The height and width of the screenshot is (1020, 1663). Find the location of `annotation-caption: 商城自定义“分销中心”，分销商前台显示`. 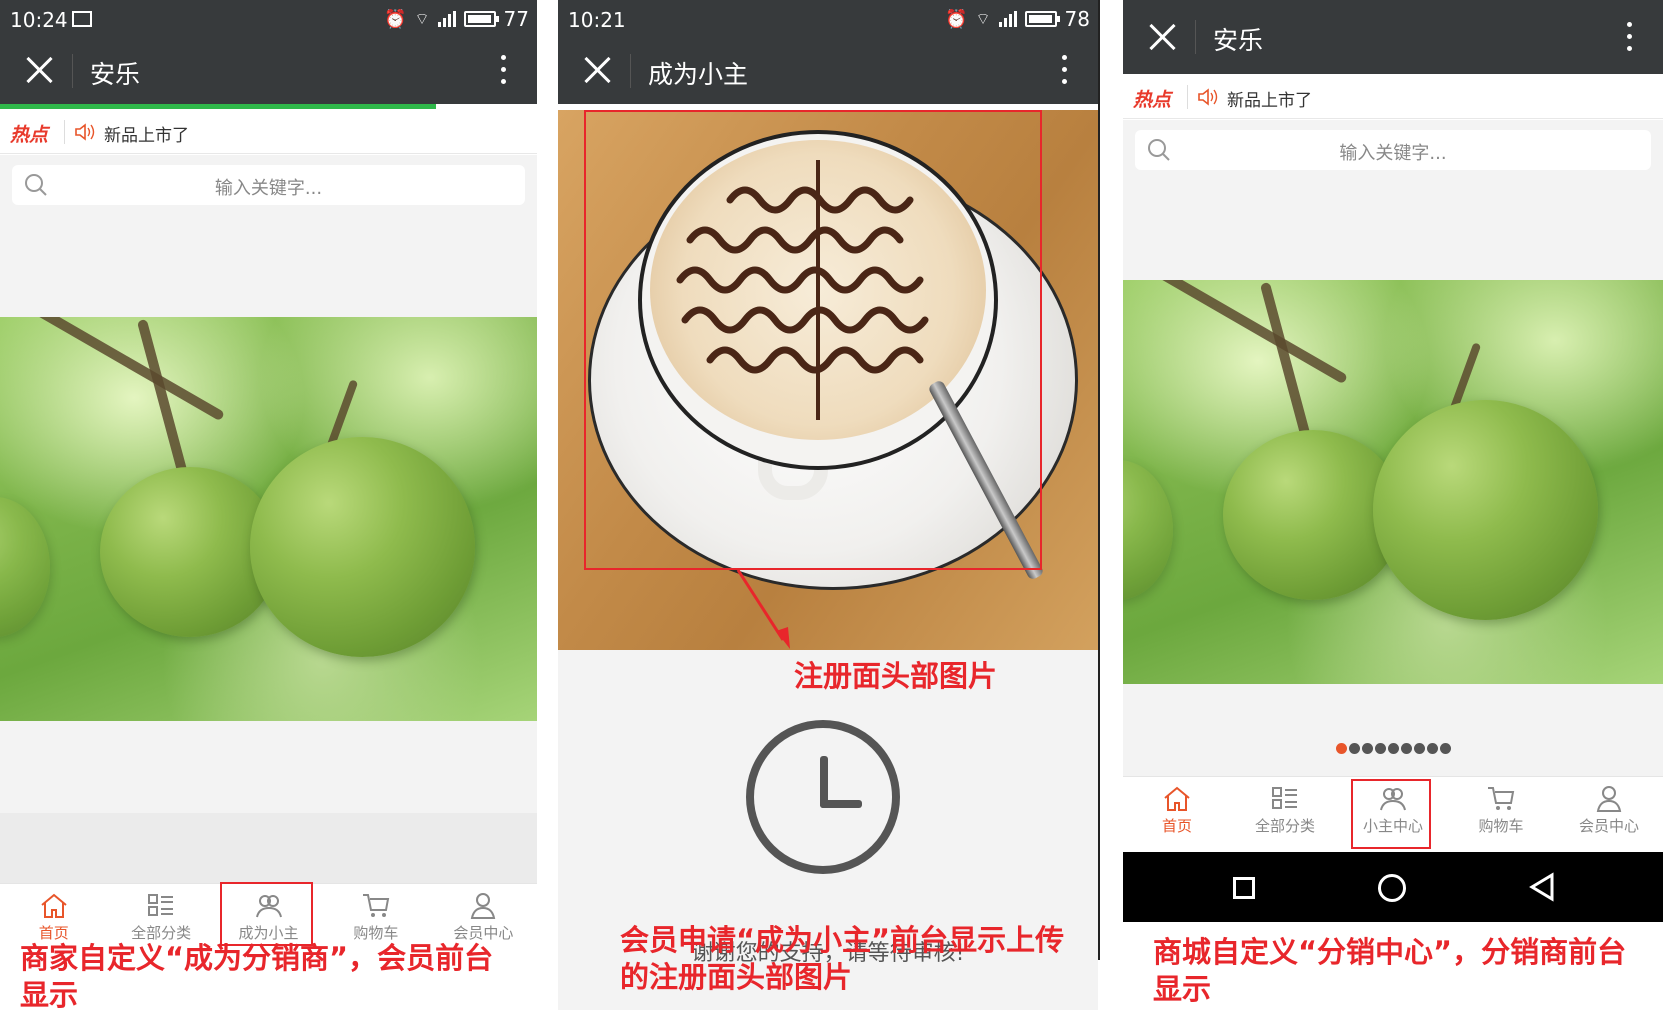

annotation-caption: 商城自定义“分销中心”，分销商前台显示 is located at coordinates (1390, 970).